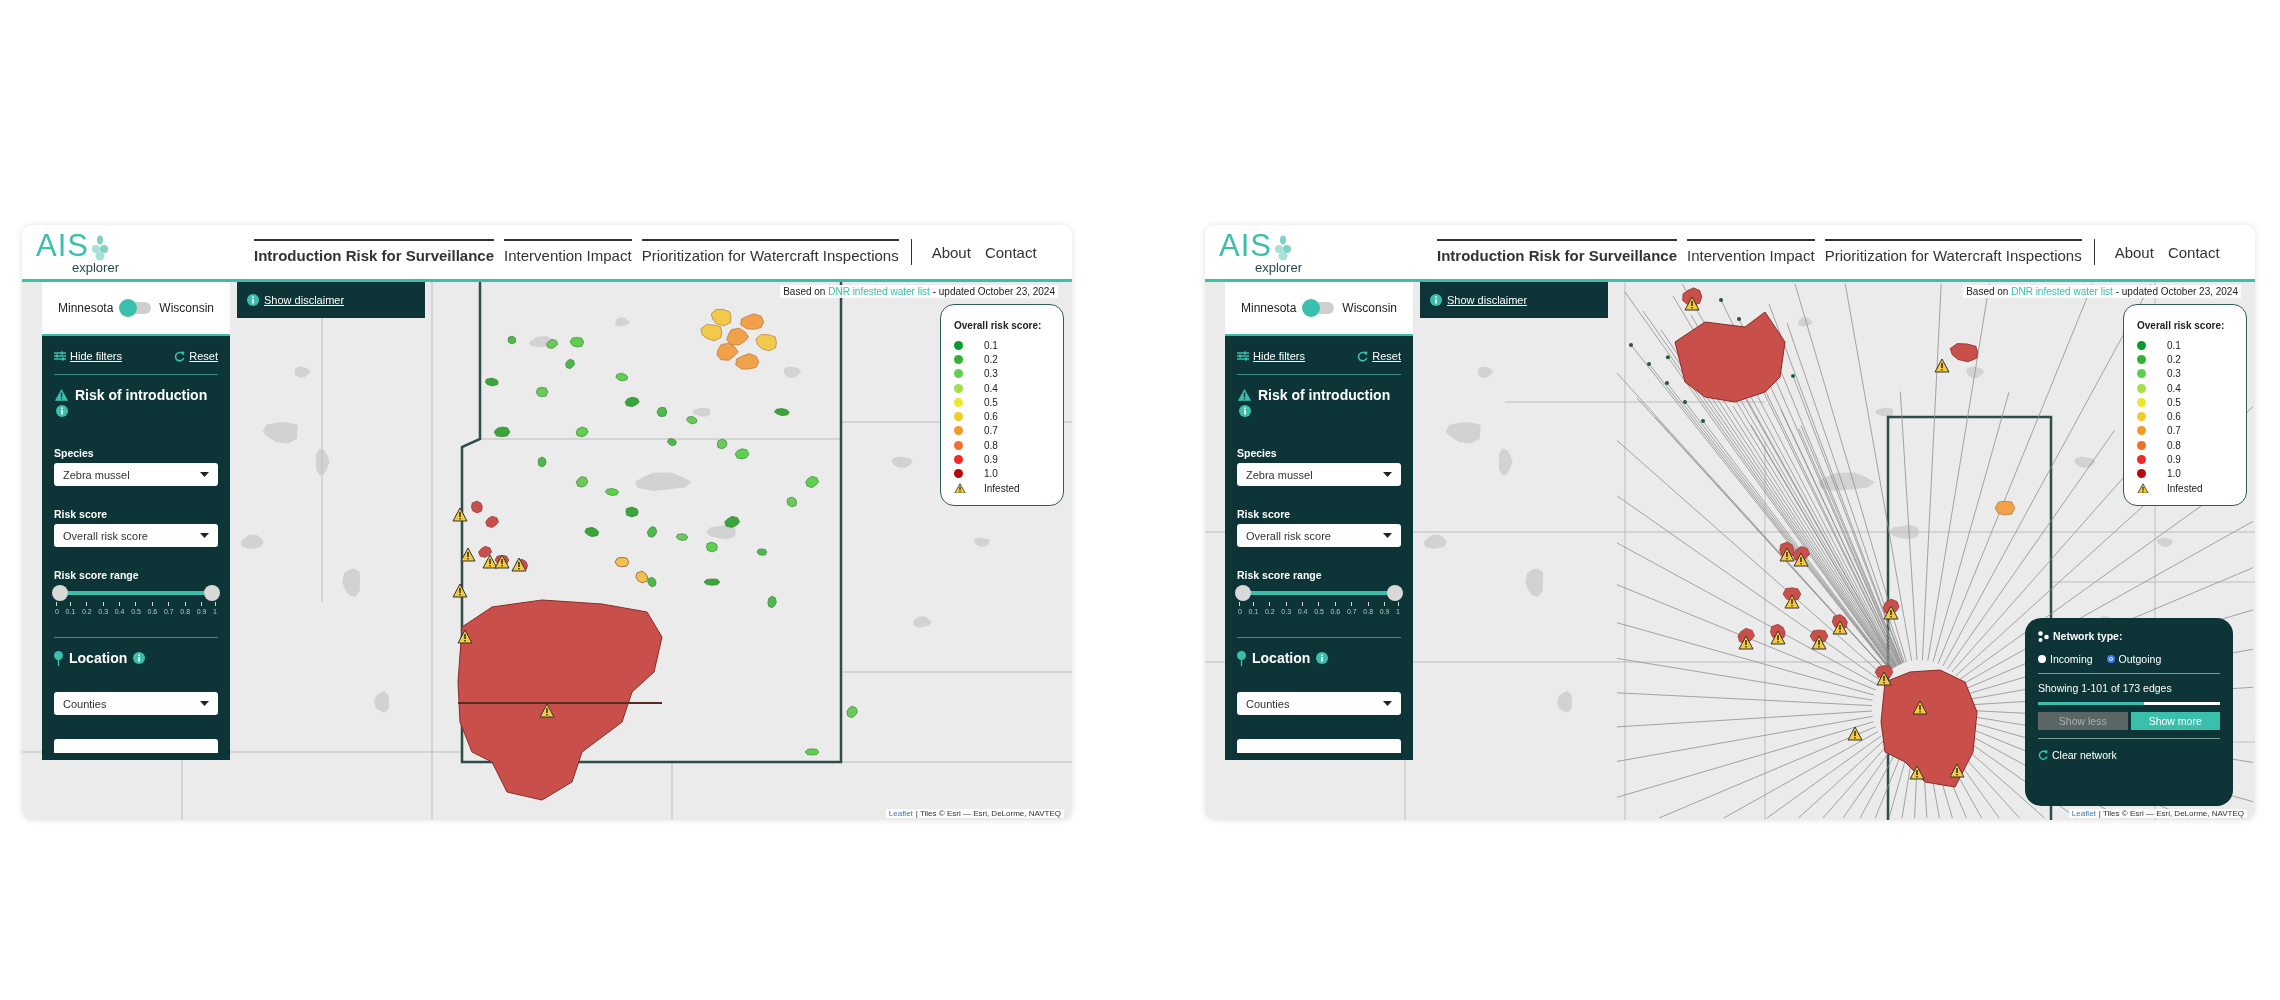 The image size is (2280, 1000). Describe the element at coordinates (2084, 755) in the screenshot. I see `clear-network-link: Clear network` at that location.